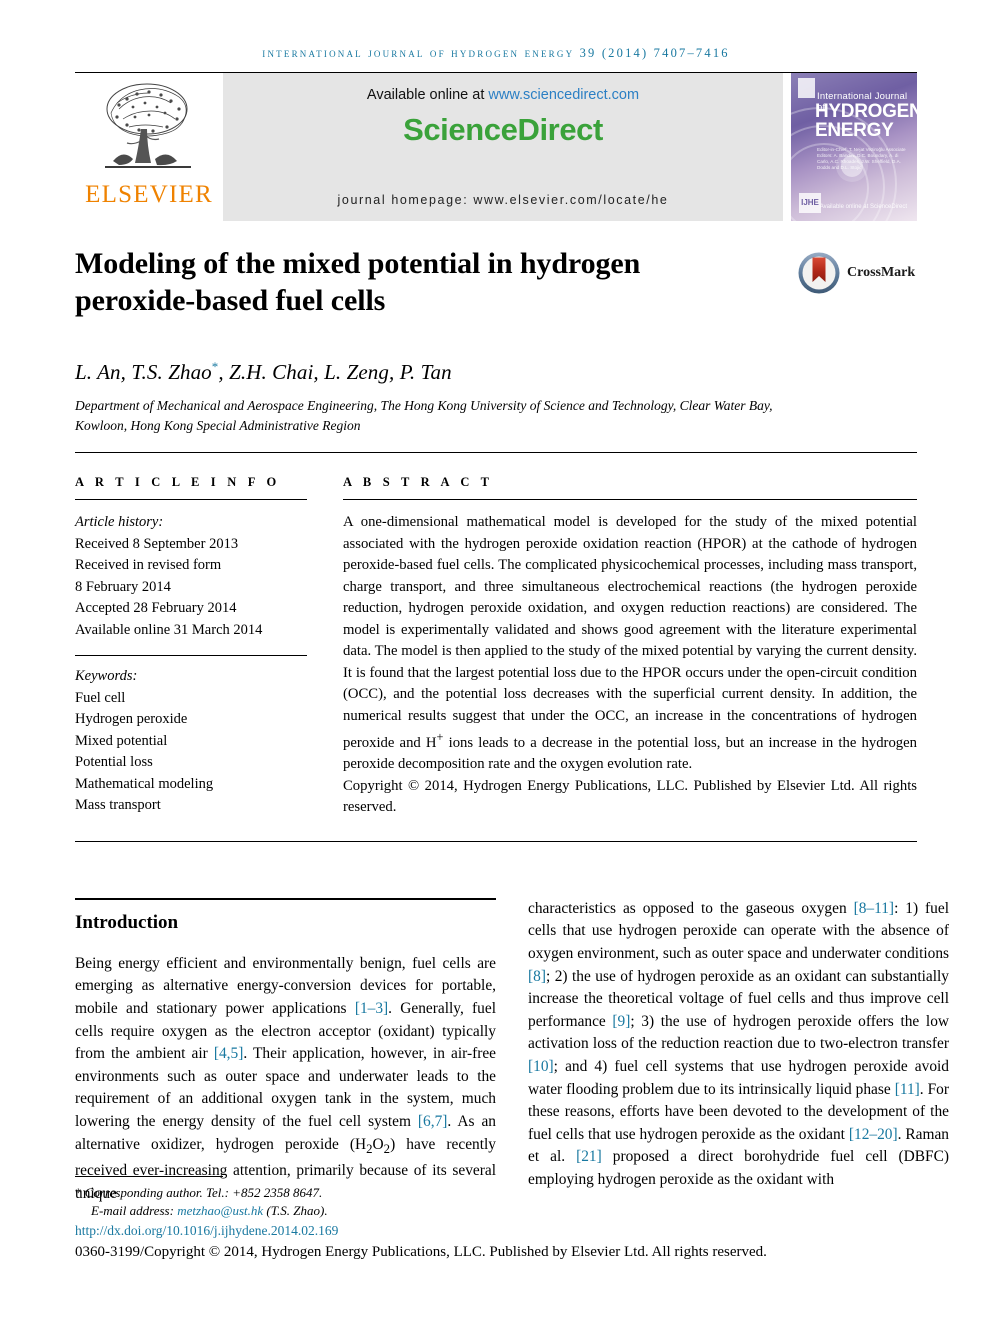 This screenshot has width=992, height=1323. What do you see at coordinates (149, 1176) in the screenshot?
I see `footnote-divider` at bounding box center [149, 1176].